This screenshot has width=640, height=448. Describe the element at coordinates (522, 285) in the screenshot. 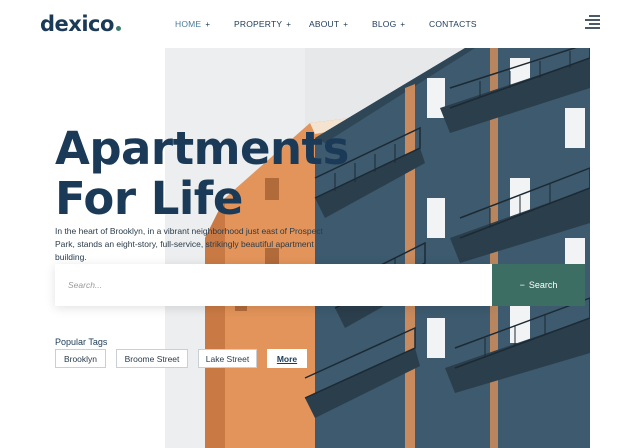

I see `minus-icon: −` at that location.